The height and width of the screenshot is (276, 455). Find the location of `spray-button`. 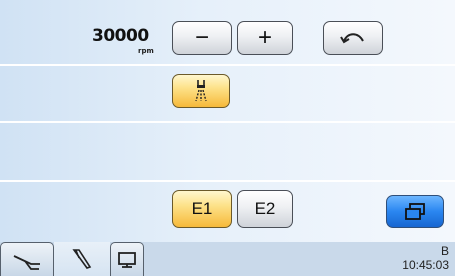

spray-button is located at coordinates (201, 91).